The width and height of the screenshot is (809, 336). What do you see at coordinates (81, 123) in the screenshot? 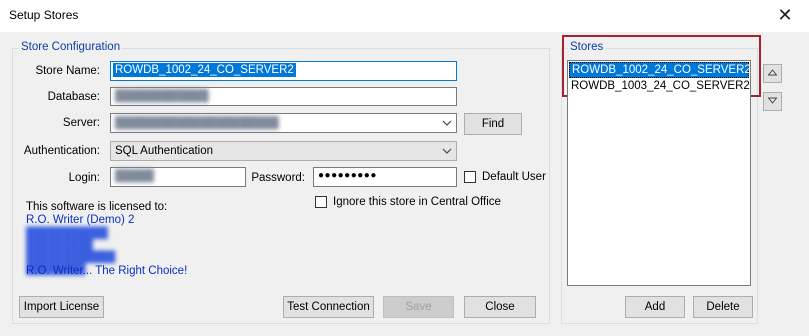
I see `server-label: Server:` at bounding box center [81, 123].